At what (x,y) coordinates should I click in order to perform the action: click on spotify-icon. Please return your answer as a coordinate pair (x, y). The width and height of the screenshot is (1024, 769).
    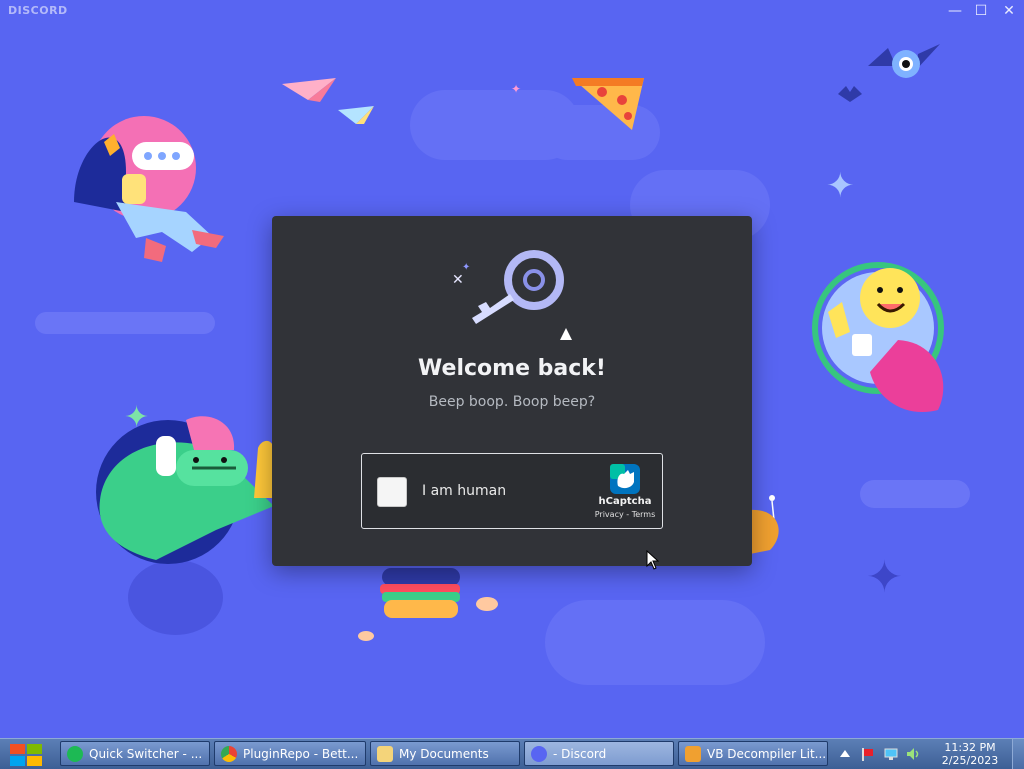
    Looking at the image, I should click on (75, 753).